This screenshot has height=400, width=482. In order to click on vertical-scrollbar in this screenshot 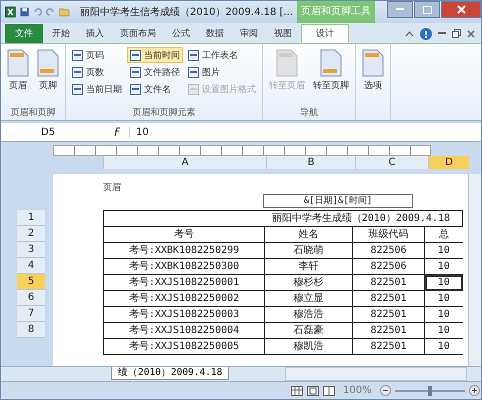, I will do `click(474, 270)`.